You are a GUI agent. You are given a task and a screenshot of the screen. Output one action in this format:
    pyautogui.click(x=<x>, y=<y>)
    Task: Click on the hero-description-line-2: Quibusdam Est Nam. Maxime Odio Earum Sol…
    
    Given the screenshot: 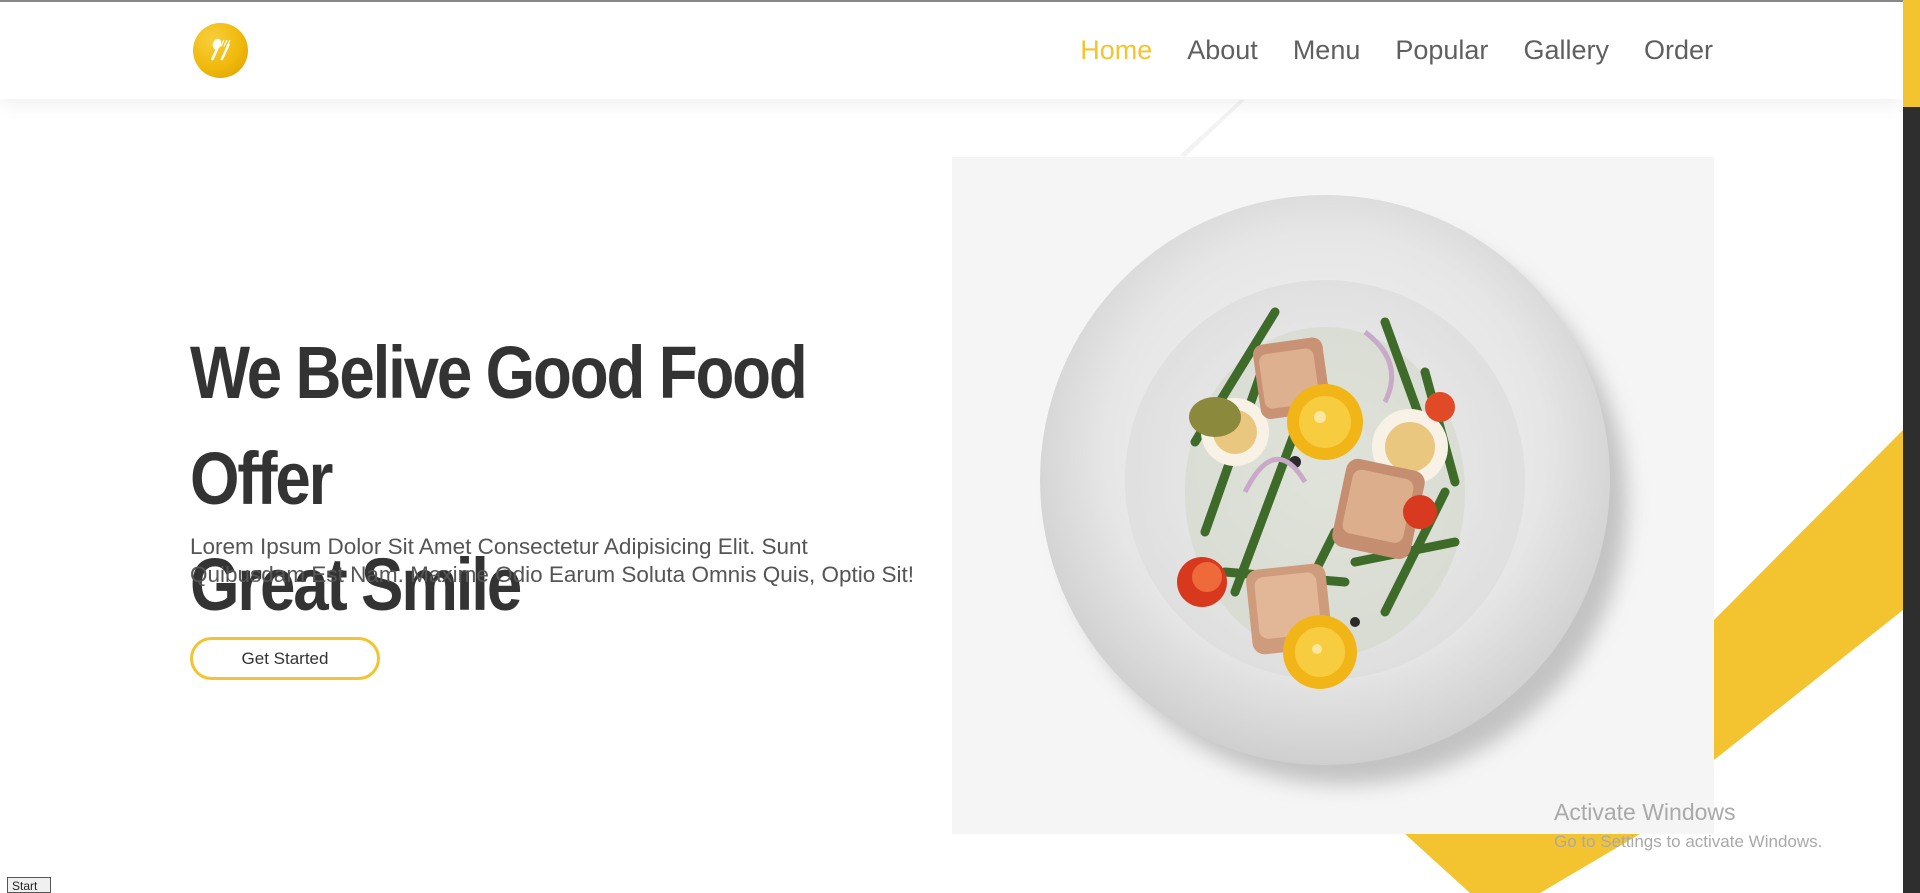 What is the action you would take?
    pyautogui.click(x=552, y=574)
    